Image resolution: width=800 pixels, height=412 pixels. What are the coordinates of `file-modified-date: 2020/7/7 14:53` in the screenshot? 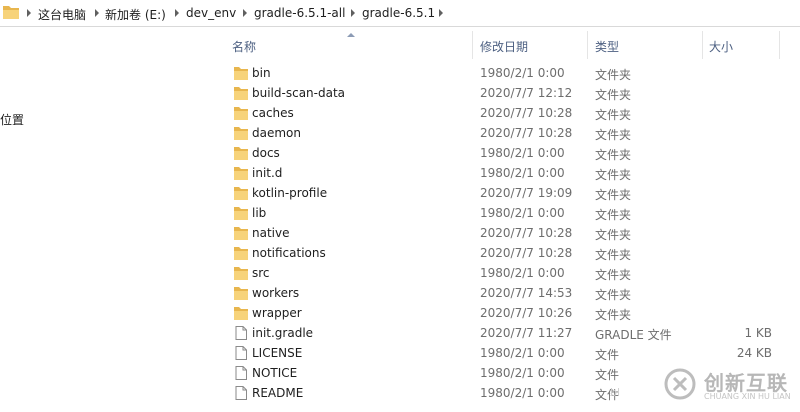 It's located at (526, 293).